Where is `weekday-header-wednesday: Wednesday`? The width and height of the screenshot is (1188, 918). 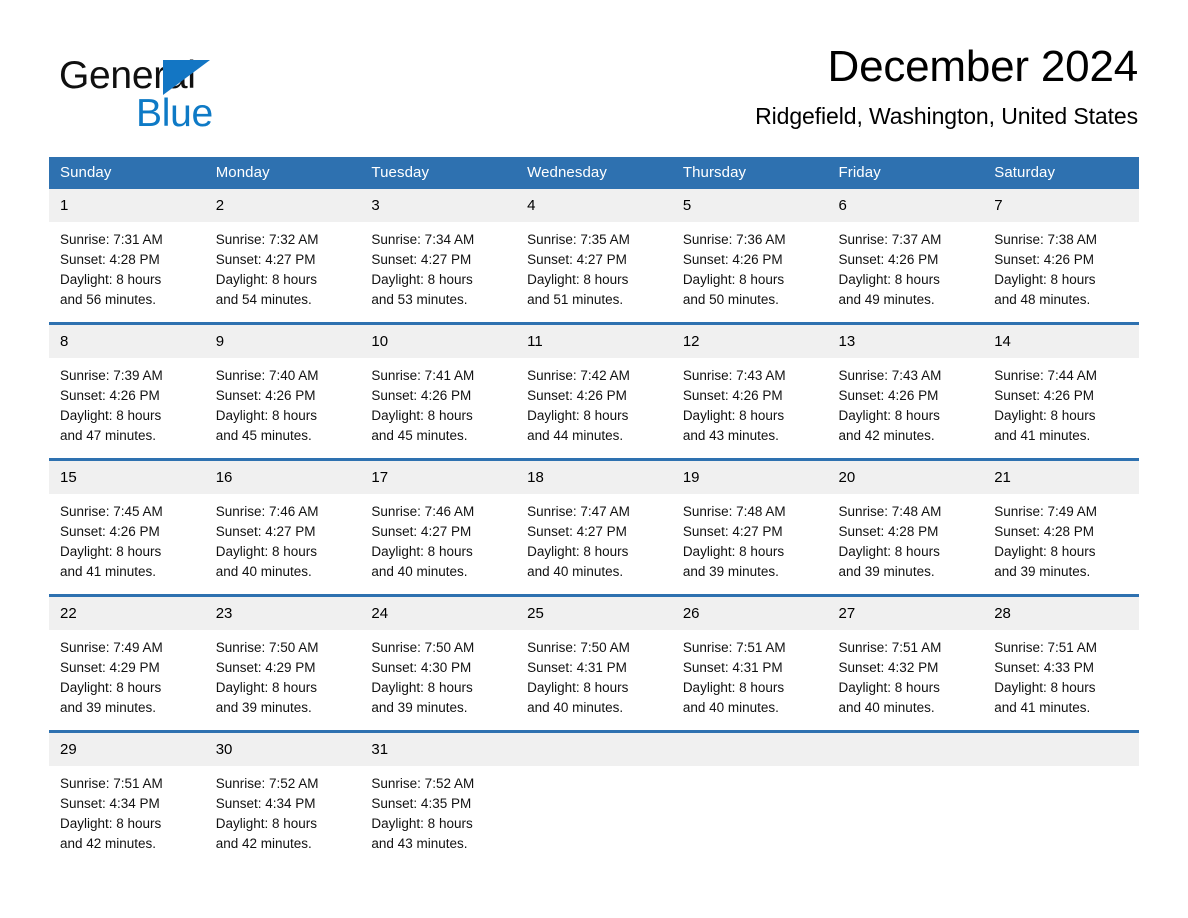 weekday-header-wednesday: Wednesday is located at coordinates (594, 173).